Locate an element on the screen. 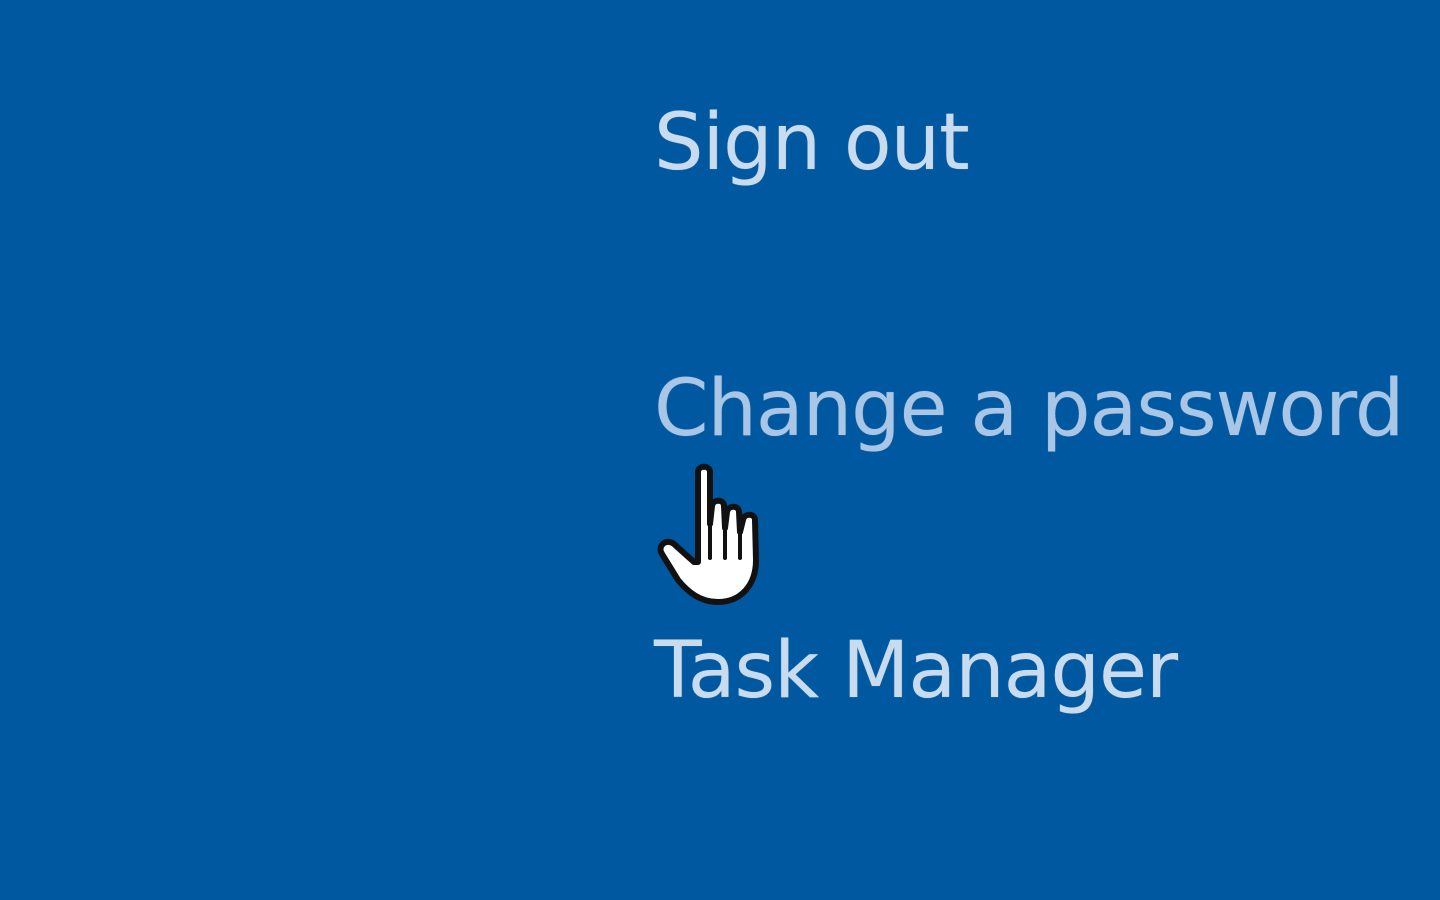 The image size is (1440, 900). sign-out-link: Sign out is located at coordinates (812, 143).